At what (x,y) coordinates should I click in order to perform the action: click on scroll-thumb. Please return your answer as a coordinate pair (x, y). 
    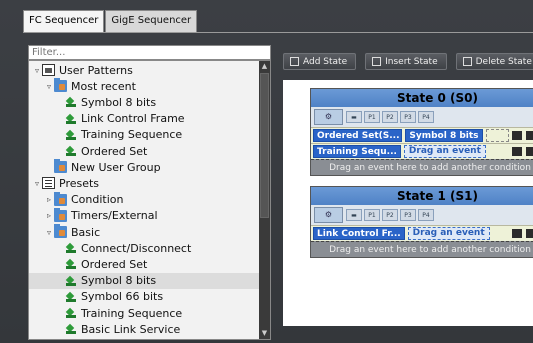
    Looking at the image, I should click on (264, 145).